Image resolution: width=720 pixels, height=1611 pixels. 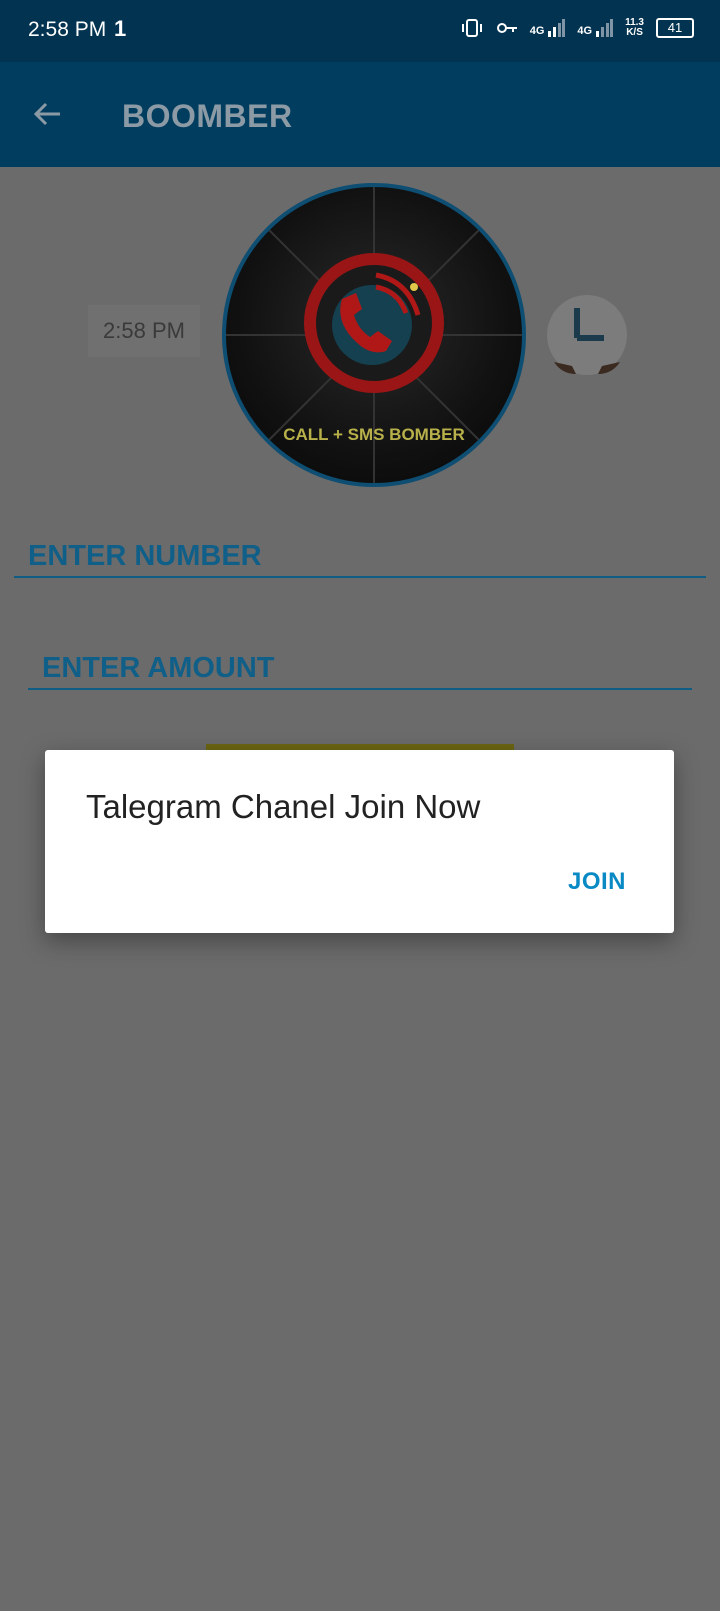 I want to click on app-logo: CALL + SMS BOMBER, so click(x=374, y=335).